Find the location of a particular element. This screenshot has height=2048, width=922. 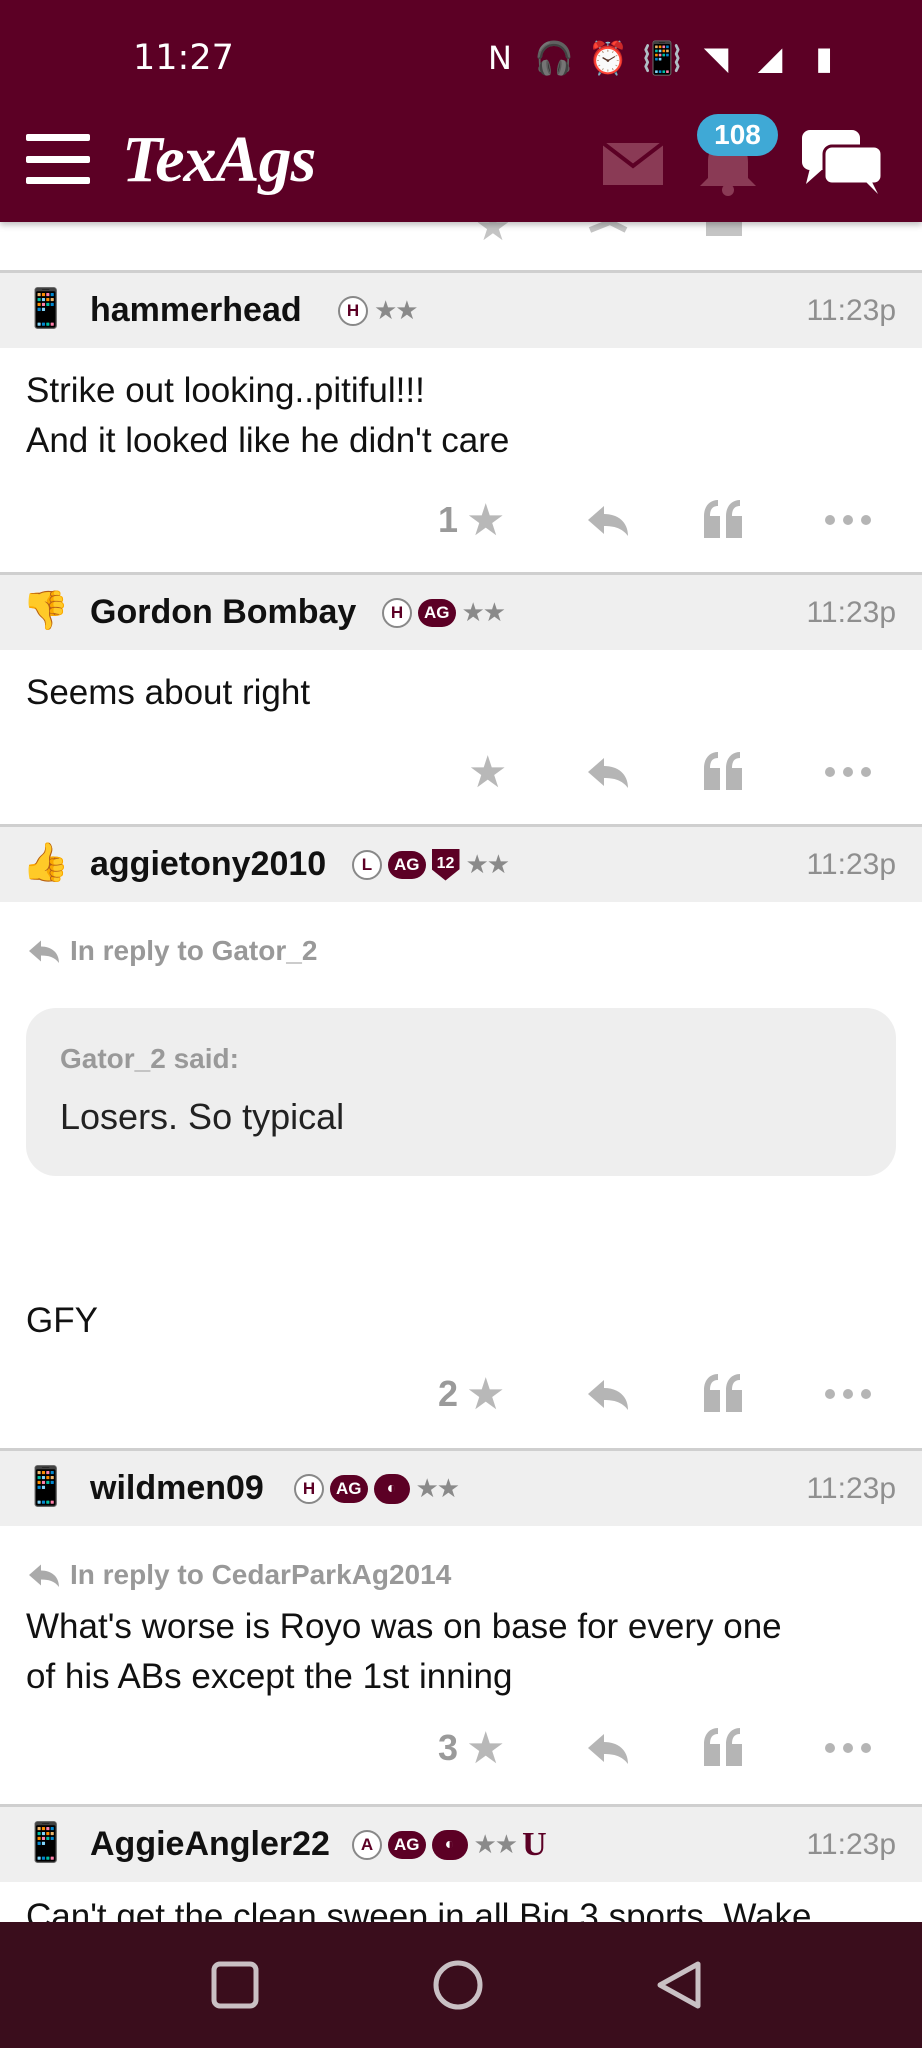

star-button: 1 ★ is located at coordinates (471, 520).